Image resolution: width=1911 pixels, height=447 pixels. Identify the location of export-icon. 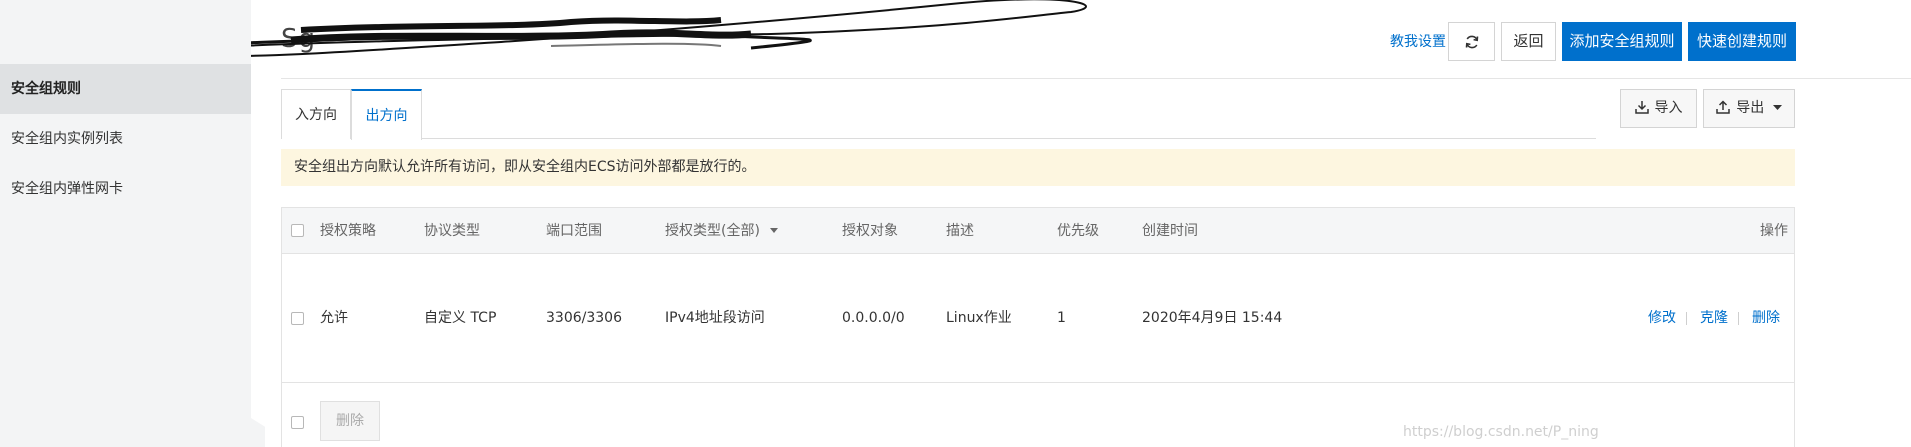
(1723, 107).